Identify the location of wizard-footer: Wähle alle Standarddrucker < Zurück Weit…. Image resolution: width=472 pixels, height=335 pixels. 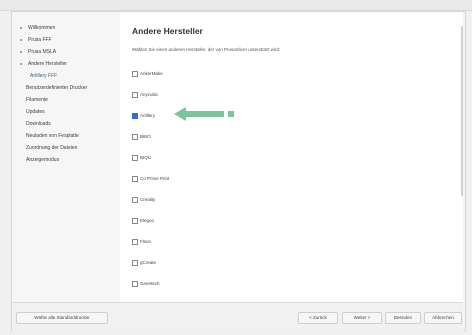
(237, 316).